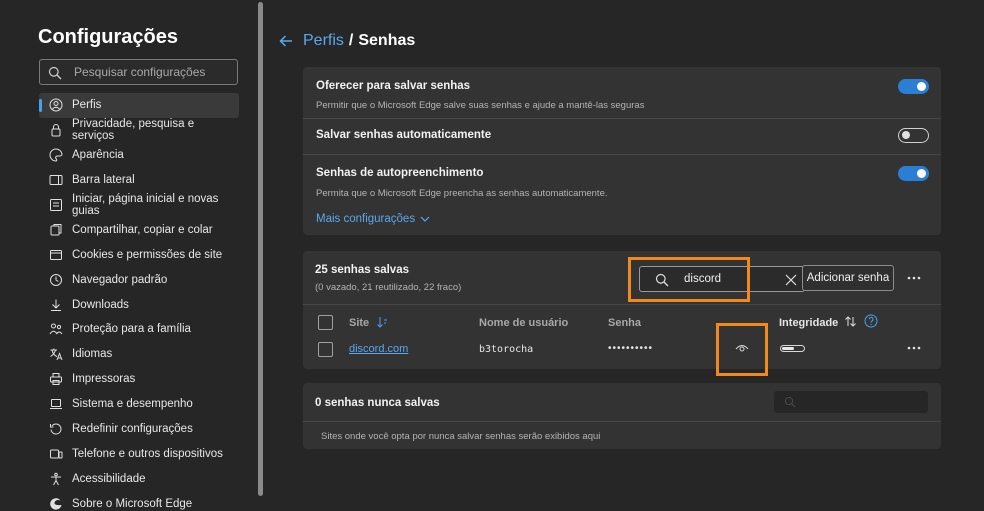 The image size is (984, 511). What do you see at coordinates (850, 321) in the screenshot?
I see `sort-arrows-icon` at bounding box center [850, 321].